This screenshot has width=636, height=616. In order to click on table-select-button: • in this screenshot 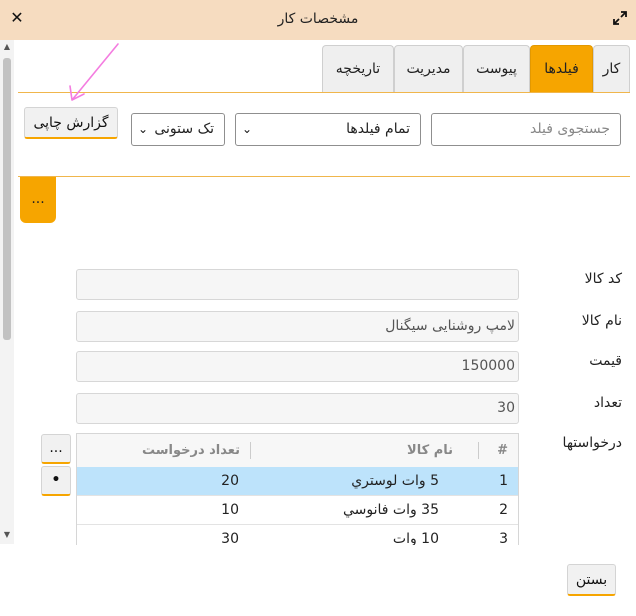, I will do `click(56, 481)`.